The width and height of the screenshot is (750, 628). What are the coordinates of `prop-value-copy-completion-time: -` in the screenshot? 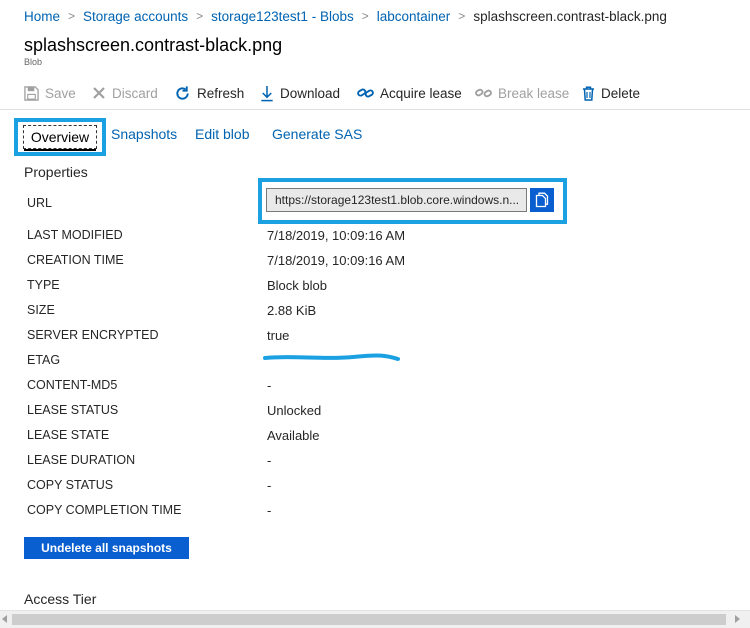 It's located at (269, 510).